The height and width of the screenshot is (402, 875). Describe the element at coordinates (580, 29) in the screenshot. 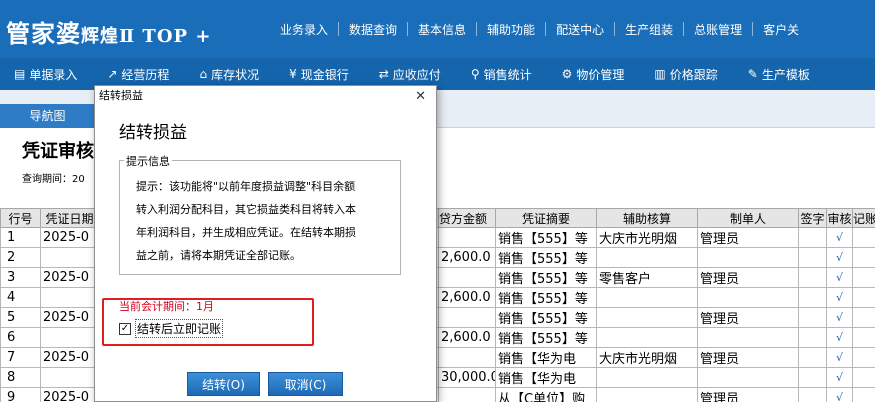

I see `nav-item-distribution: 配送中心` at that location.